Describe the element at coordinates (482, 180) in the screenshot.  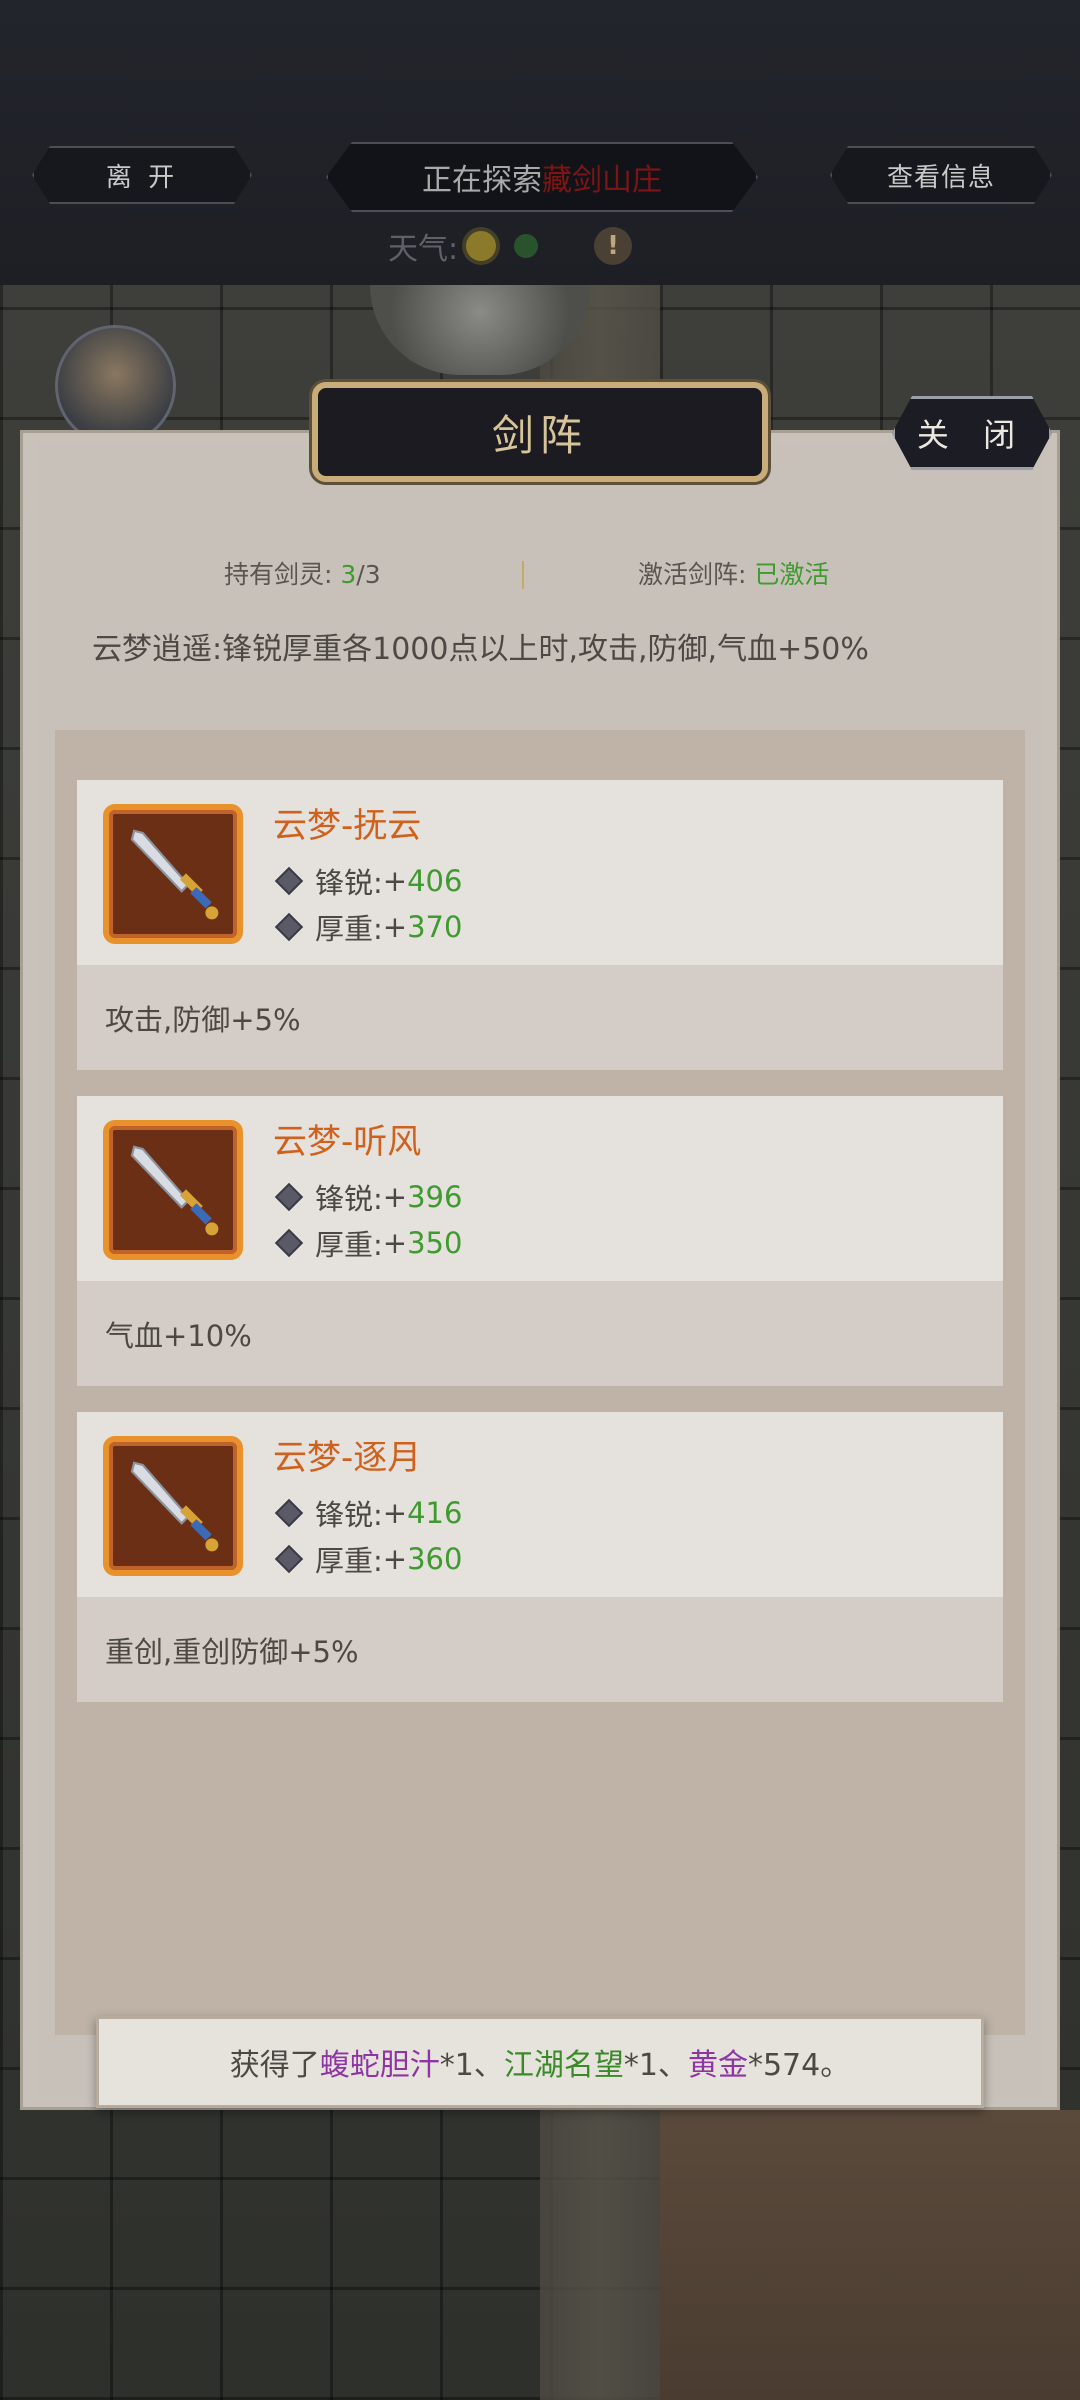
I see `exploring-prefix: 正在探索` at that location.